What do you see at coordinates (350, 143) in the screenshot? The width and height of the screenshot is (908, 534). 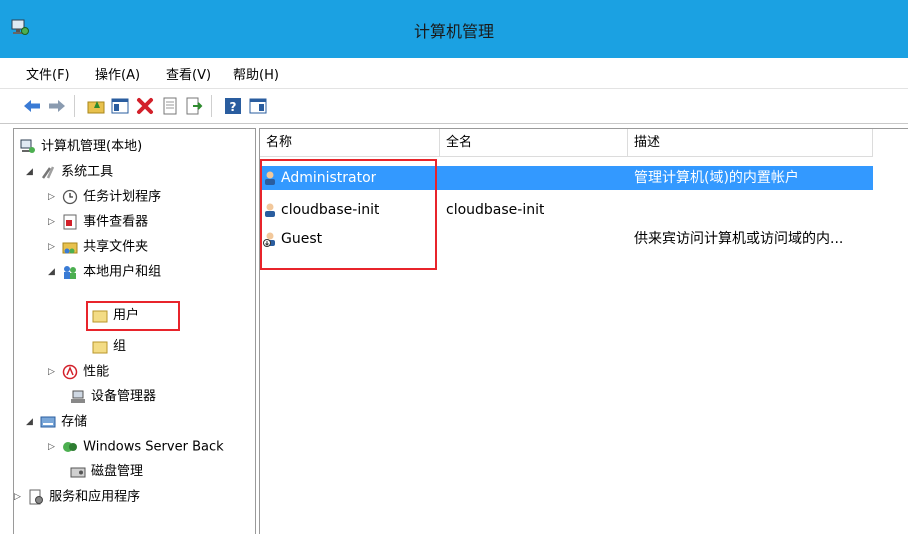 I see `column-header-name: 名称` at bounding box center [350, 143].